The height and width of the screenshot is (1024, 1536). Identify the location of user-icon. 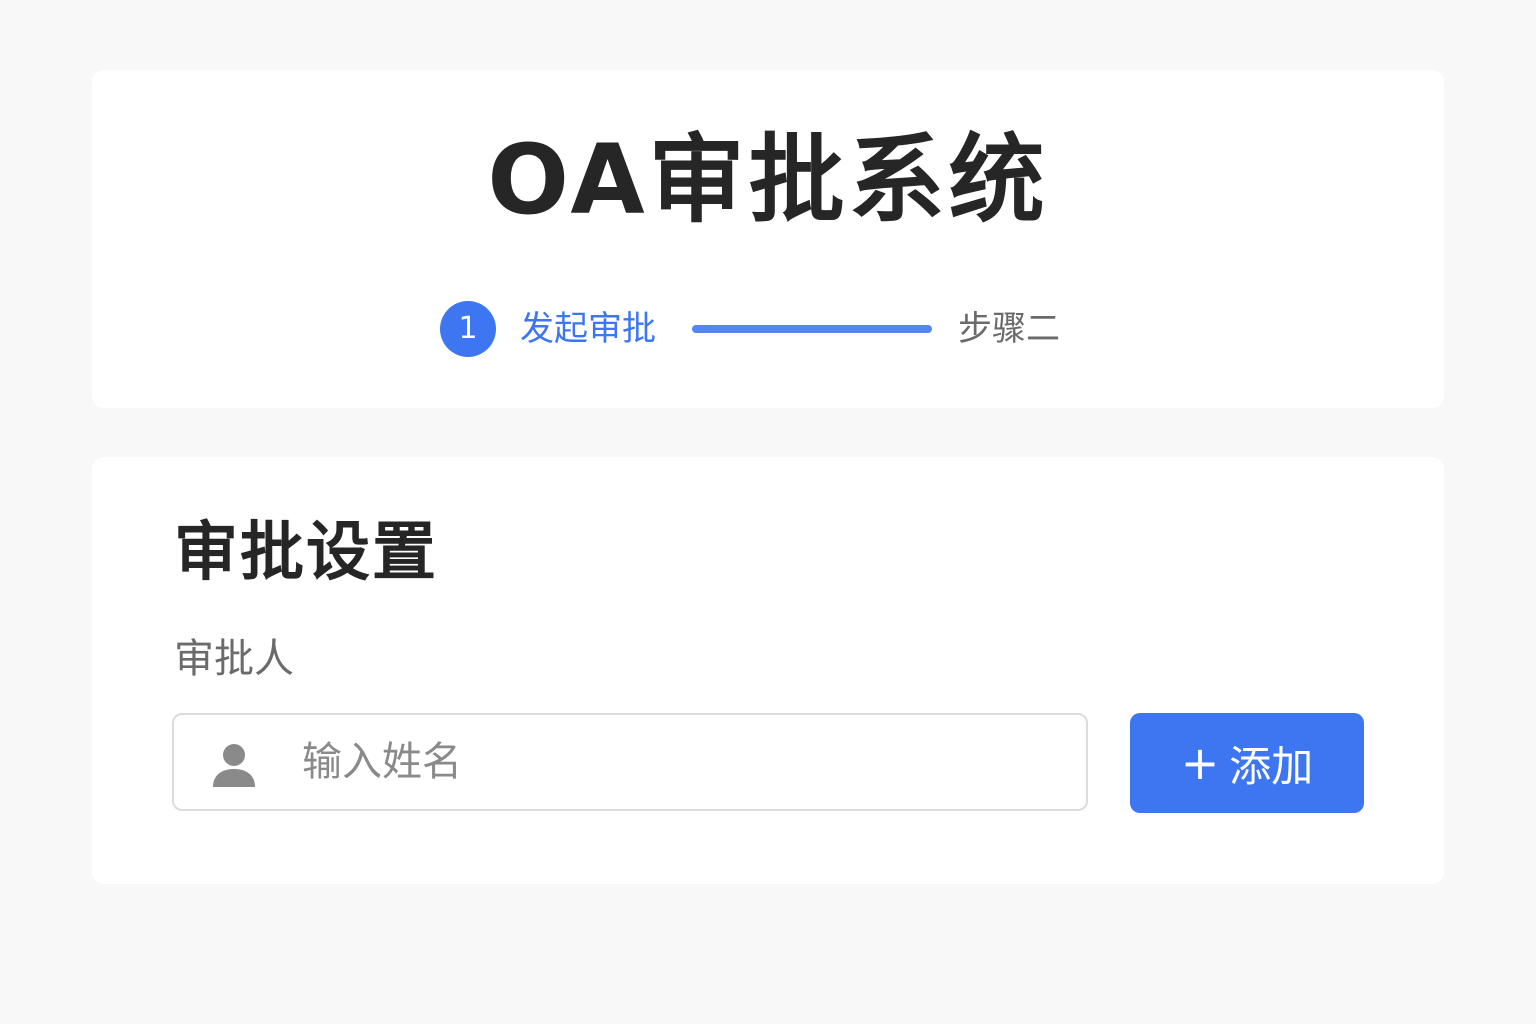
(234, 765).